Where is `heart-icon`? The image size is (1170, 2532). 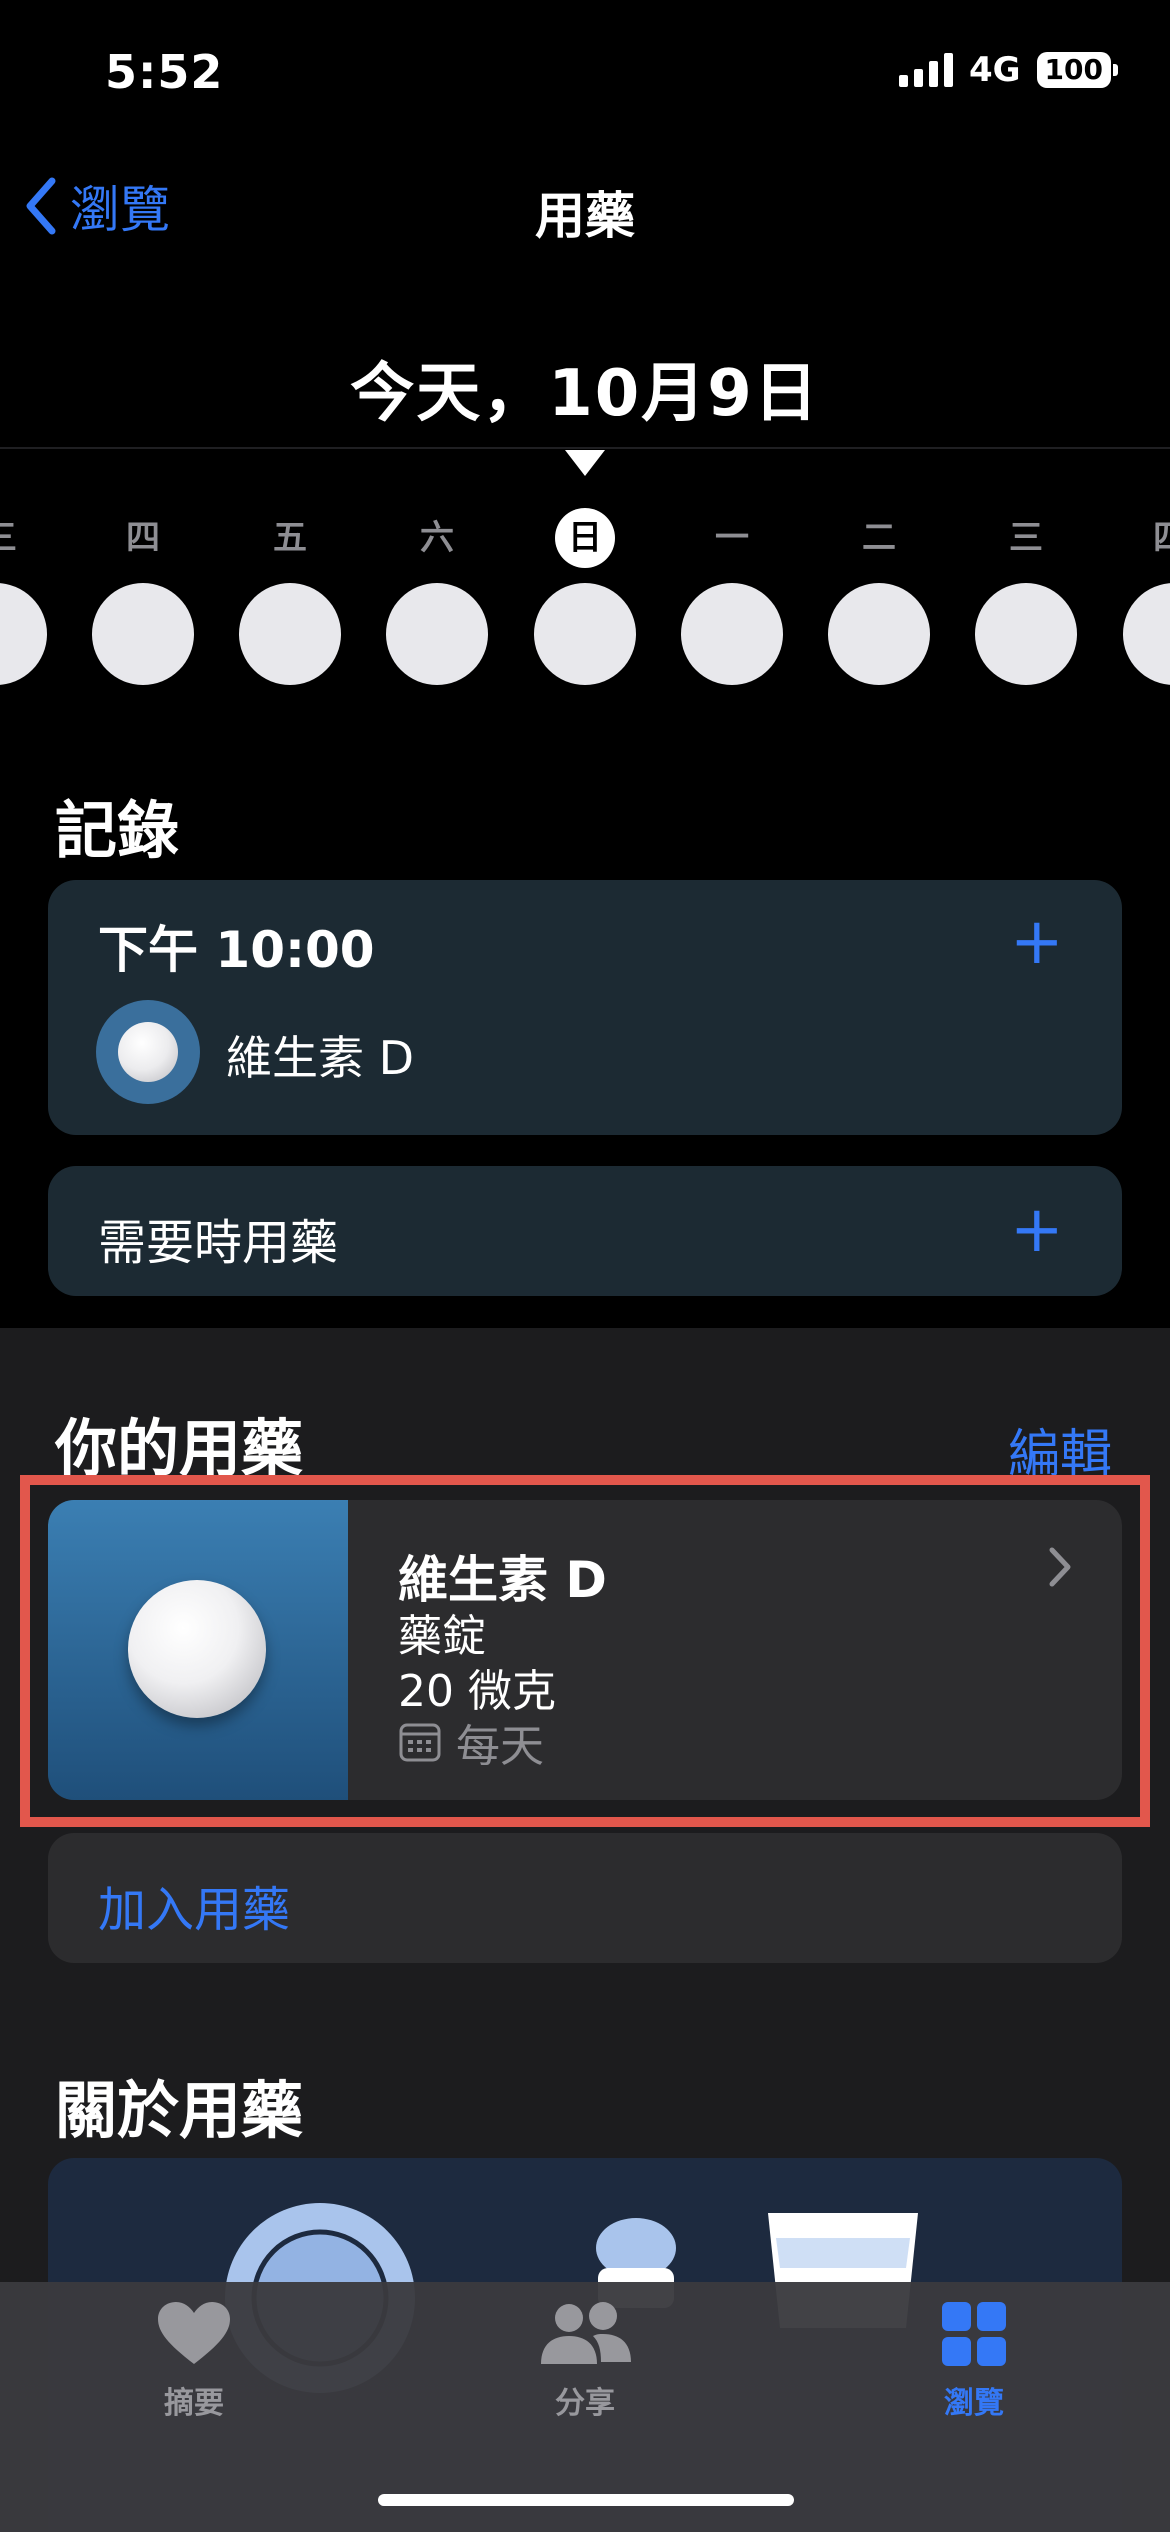 heart-icon is located at coordinates (194, 2333).